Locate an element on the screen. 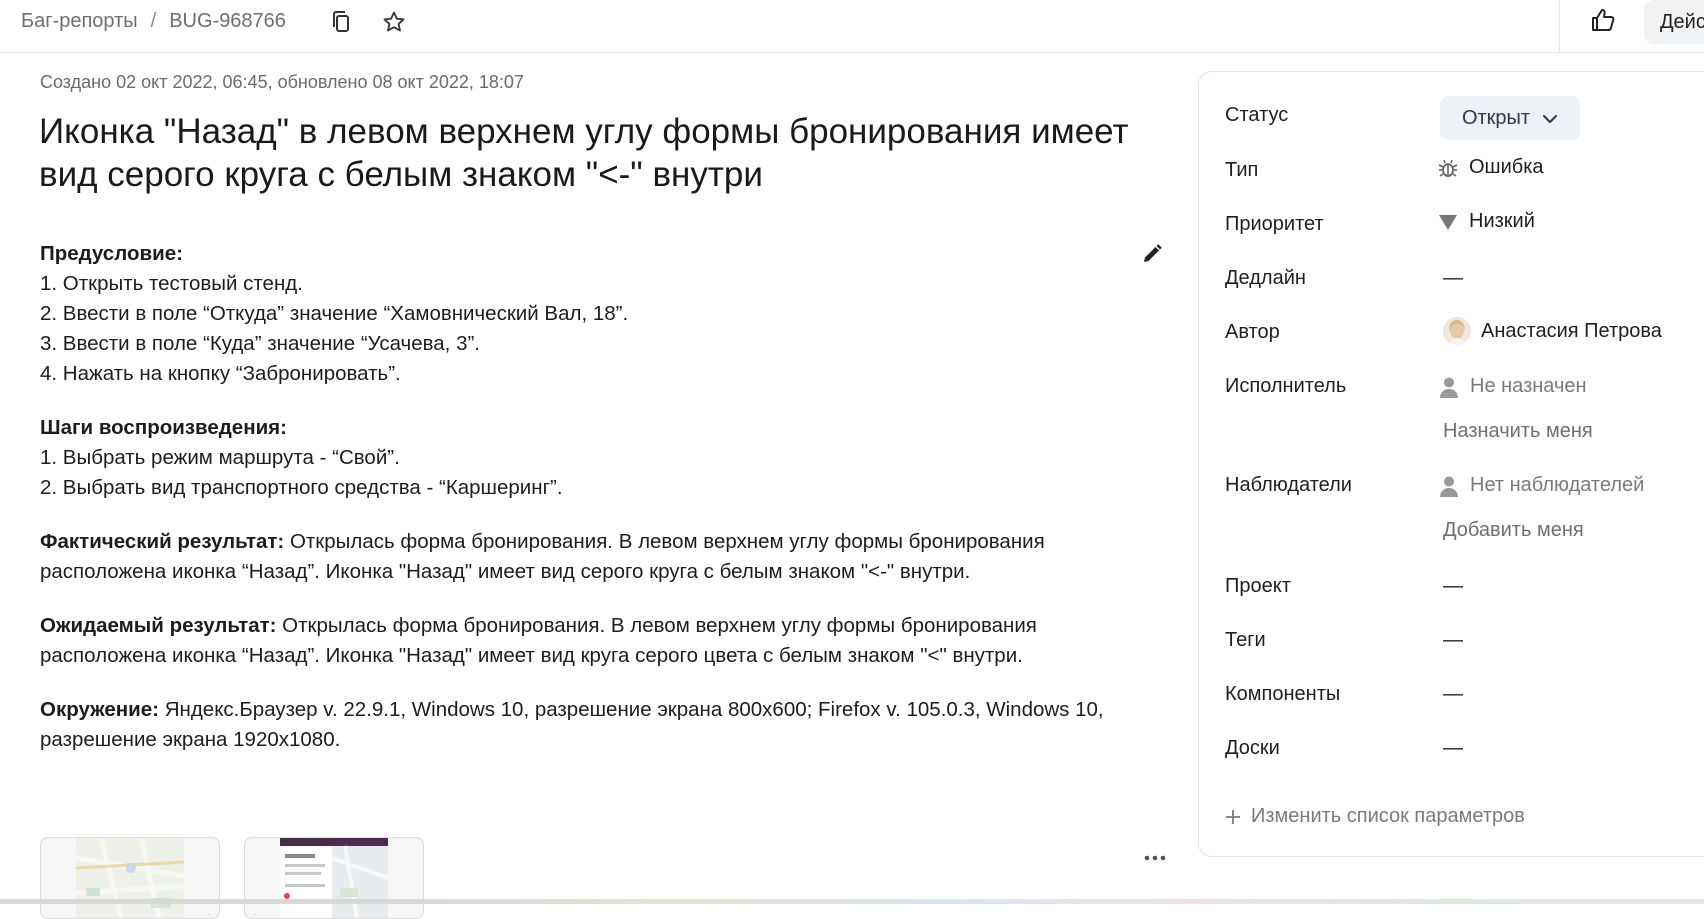 The image size is (1704, 919). watchers-label: Наблюдатели is located at coordinates (1288, 485).